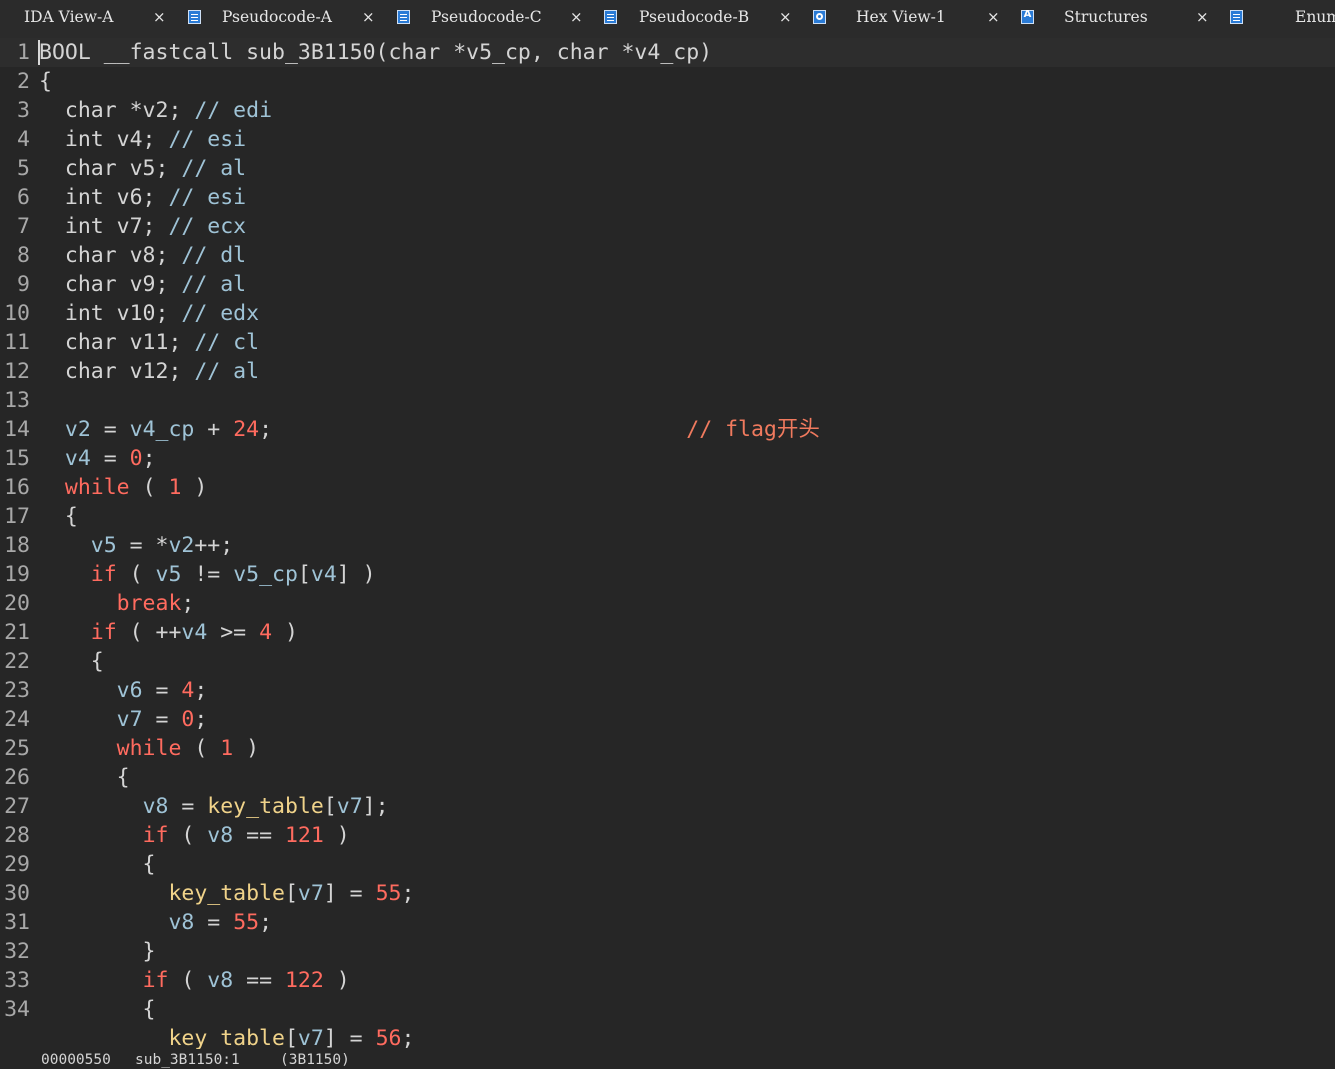  Describe the element at coordinates (667, 1036) in the screenshot. I see `code-line: key_table[v7] = 56;` at that location.